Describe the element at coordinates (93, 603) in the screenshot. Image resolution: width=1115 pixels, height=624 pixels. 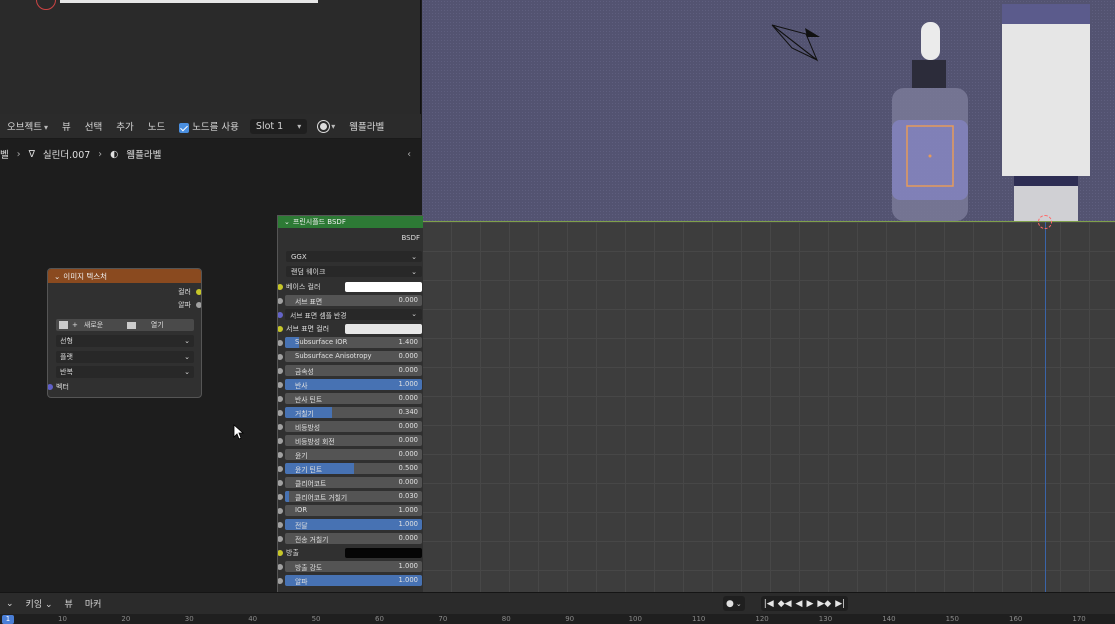
I see `marker-menu: 마커` at that location.